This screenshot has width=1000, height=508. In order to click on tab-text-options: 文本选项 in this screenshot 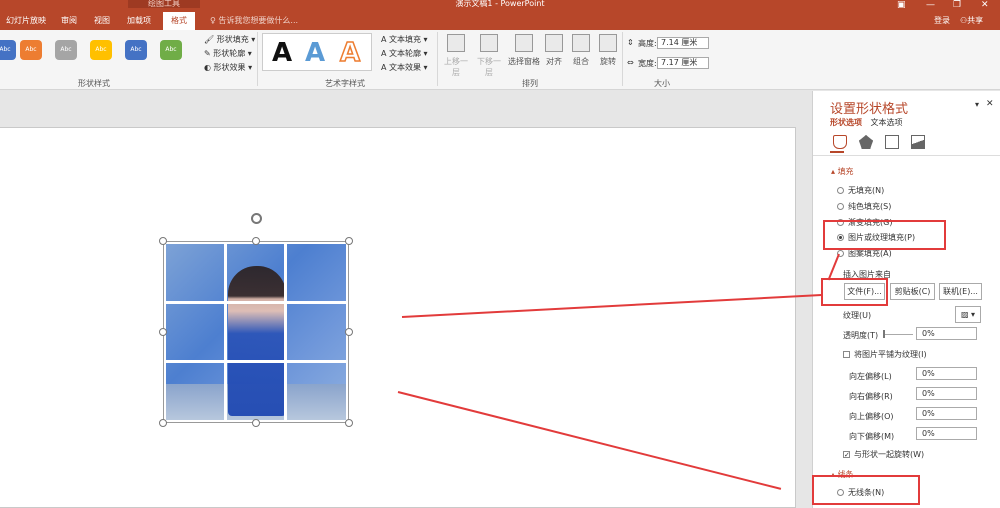, I will do `click(887, 122)`.